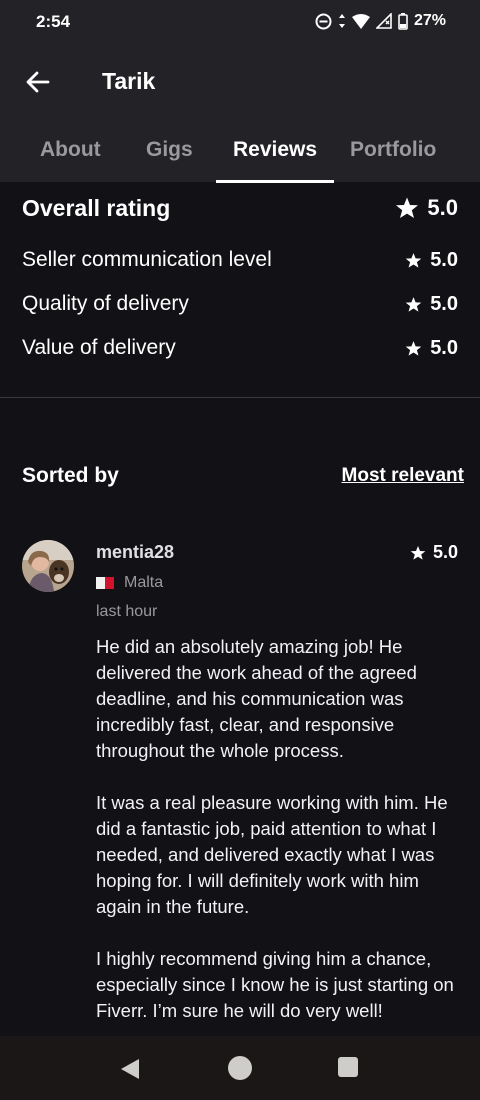 The height and width of the screenshot is (1100, 480). Describe the element at coordinates (53, 21) in the screenshot. I see `status-time: 2:54` at that location.